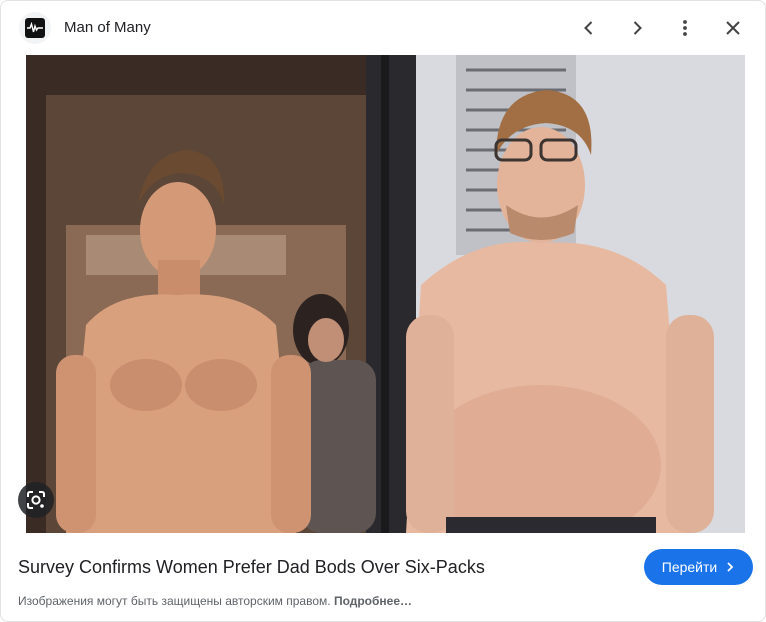  I want to click on visit-button: Перейти, so click(698, 567).